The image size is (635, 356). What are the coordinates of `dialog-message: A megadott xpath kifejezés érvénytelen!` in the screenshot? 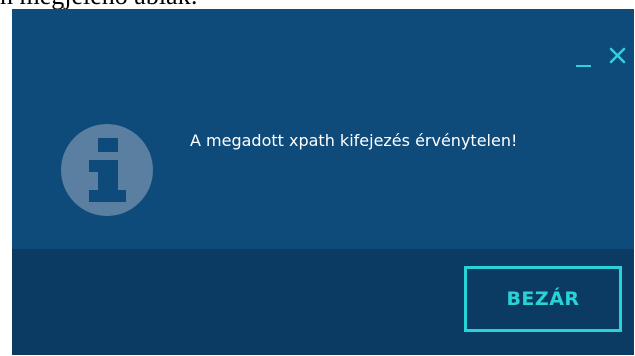 It's located at (354, 140).